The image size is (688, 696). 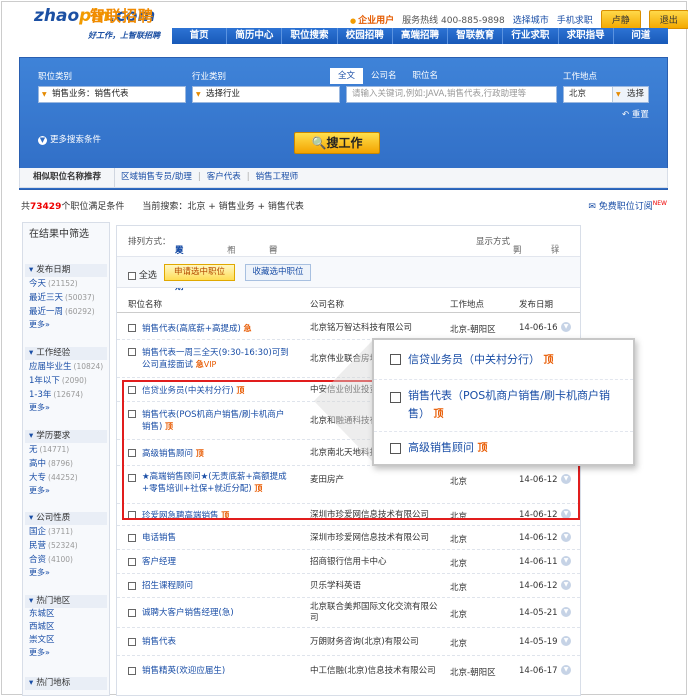 What do you see at coordinates (66, 395) in the screenshot?
I see `filter-item: 1-3年 (12674)` at bounding box center [66, 395].